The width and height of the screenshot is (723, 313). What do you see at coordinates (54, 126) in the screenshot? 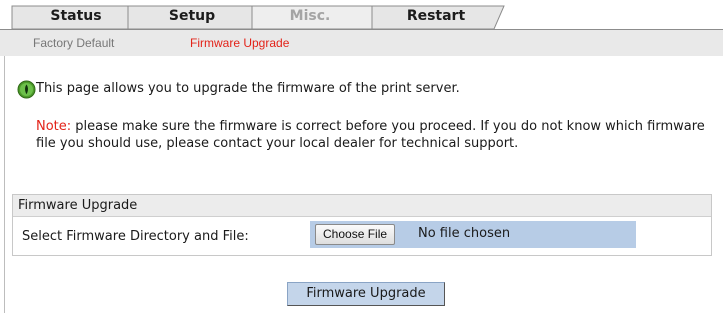
I see `note-label: Note:` at bounding box center [54, 126].